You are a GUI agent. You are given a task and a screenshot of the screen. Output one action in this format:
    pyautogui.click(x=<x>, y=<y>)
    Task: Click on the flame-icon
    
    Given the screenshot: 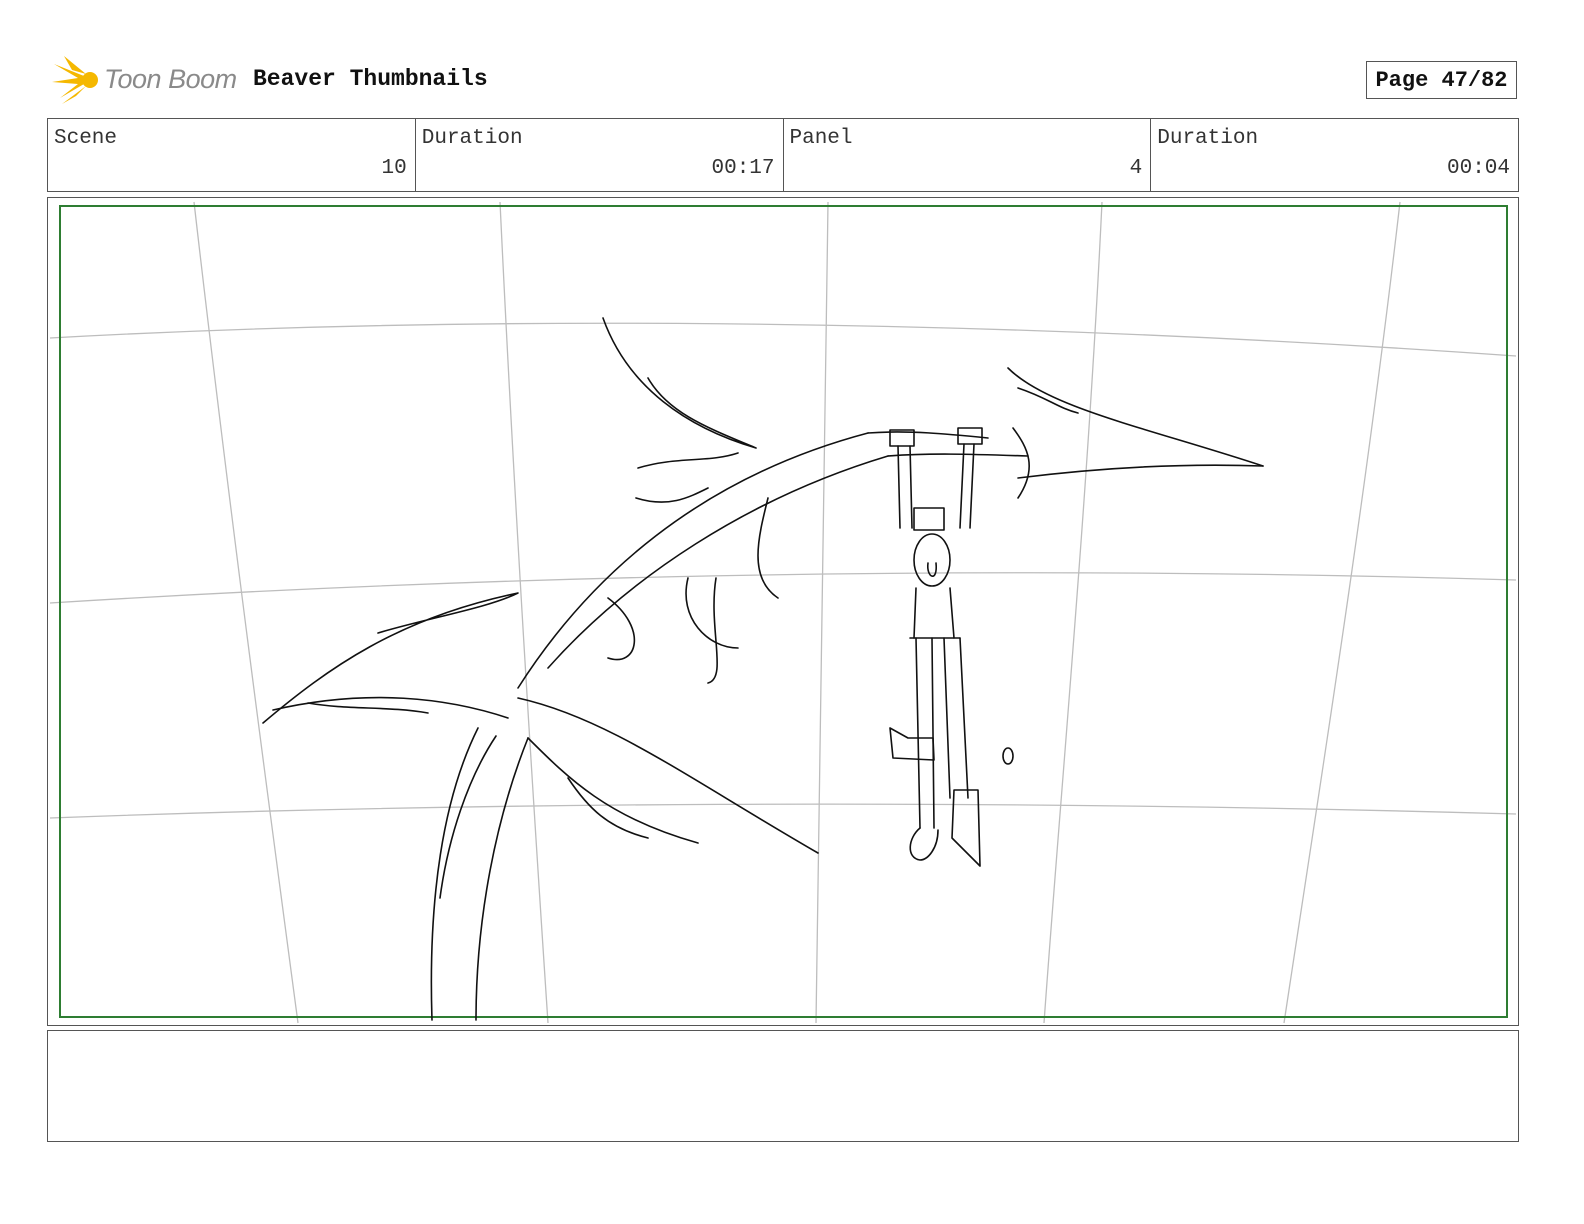 What is the action you would take?
    pyautogui.click(x=75, y=80)
    